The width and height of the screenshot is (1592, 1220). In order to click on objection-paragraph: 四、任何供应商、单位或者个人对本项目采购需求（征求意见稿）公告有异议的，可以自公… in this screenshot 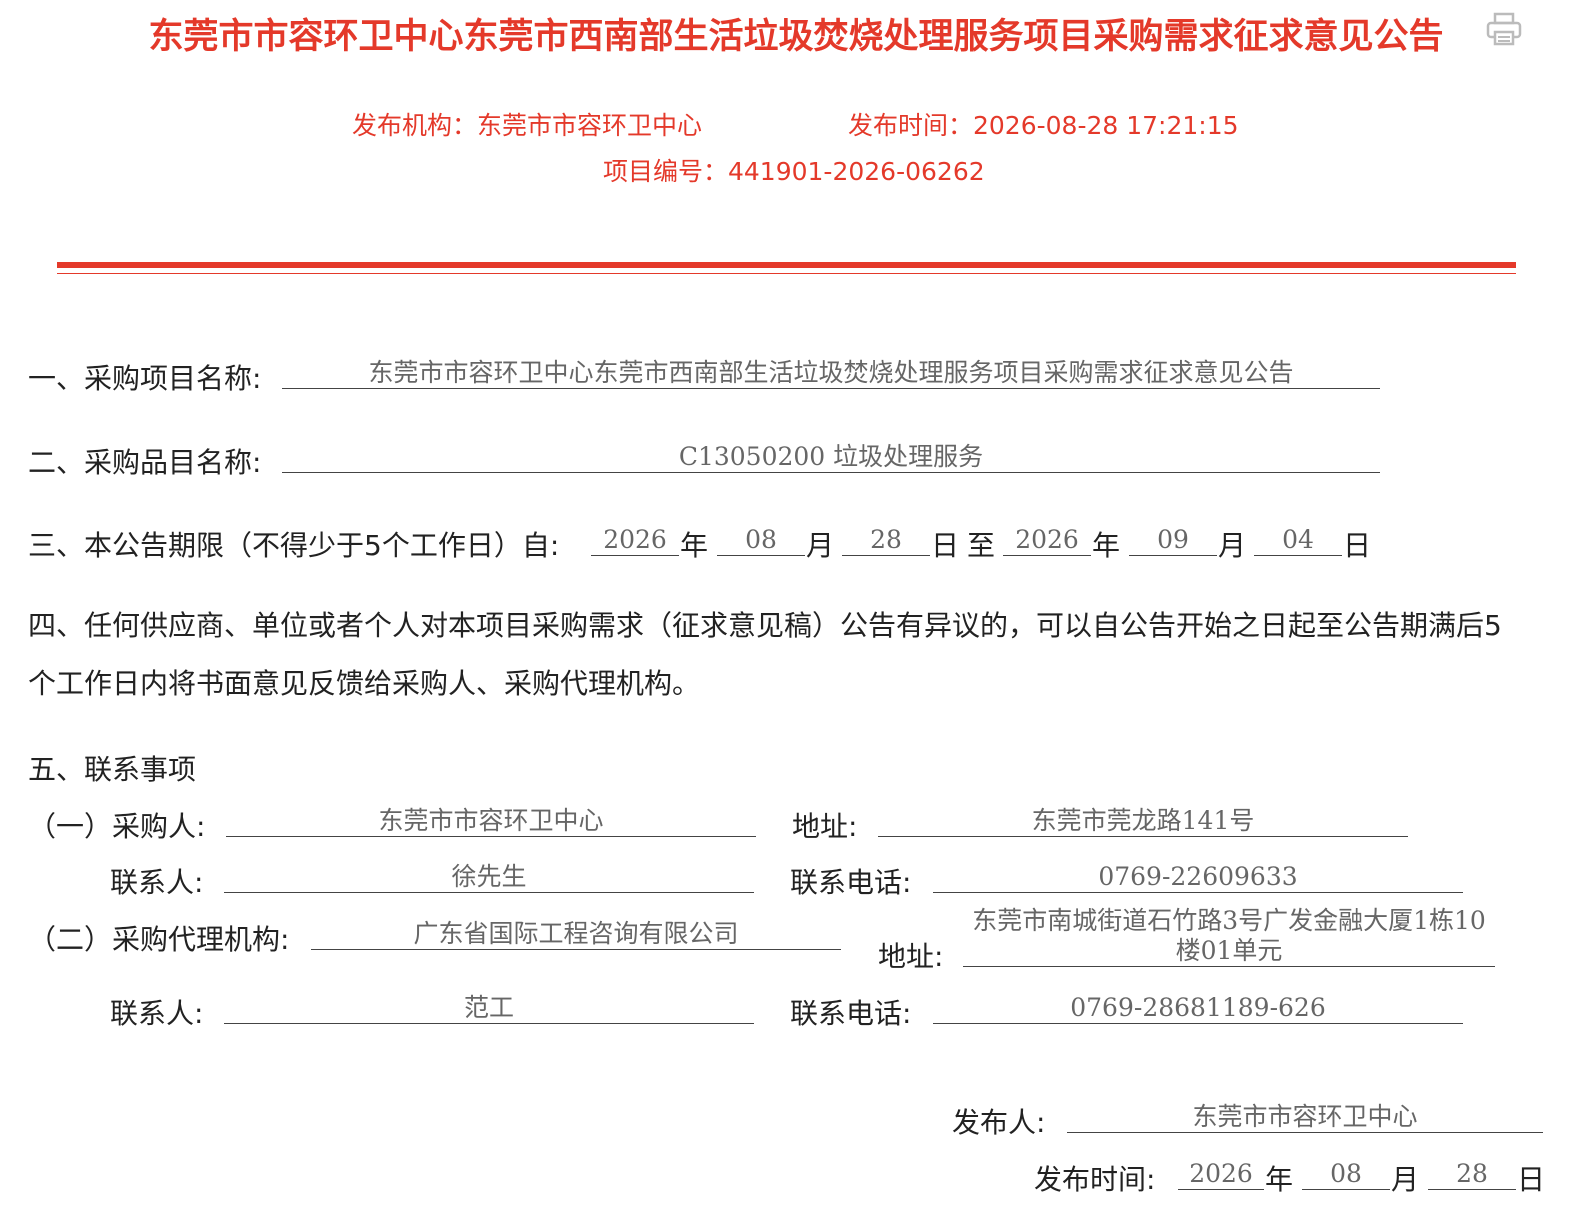, I will do `click(765, 654)`.